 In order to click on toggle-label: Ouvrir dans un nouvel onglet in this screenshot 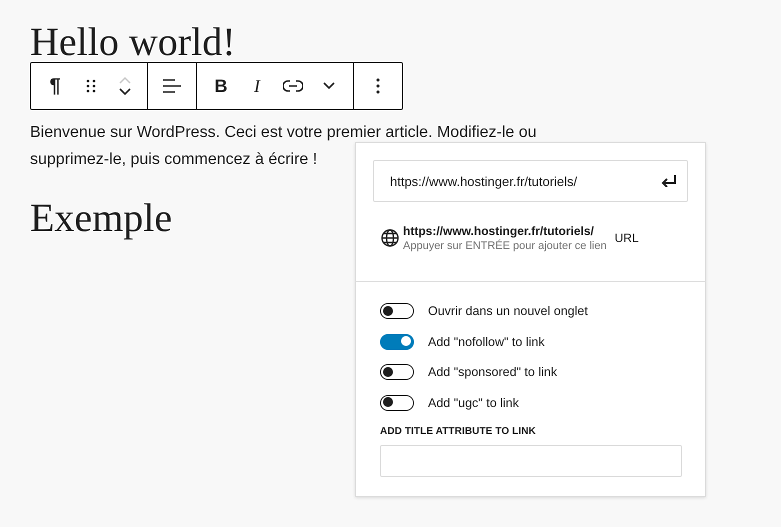, I will do `click(508, 311)`.